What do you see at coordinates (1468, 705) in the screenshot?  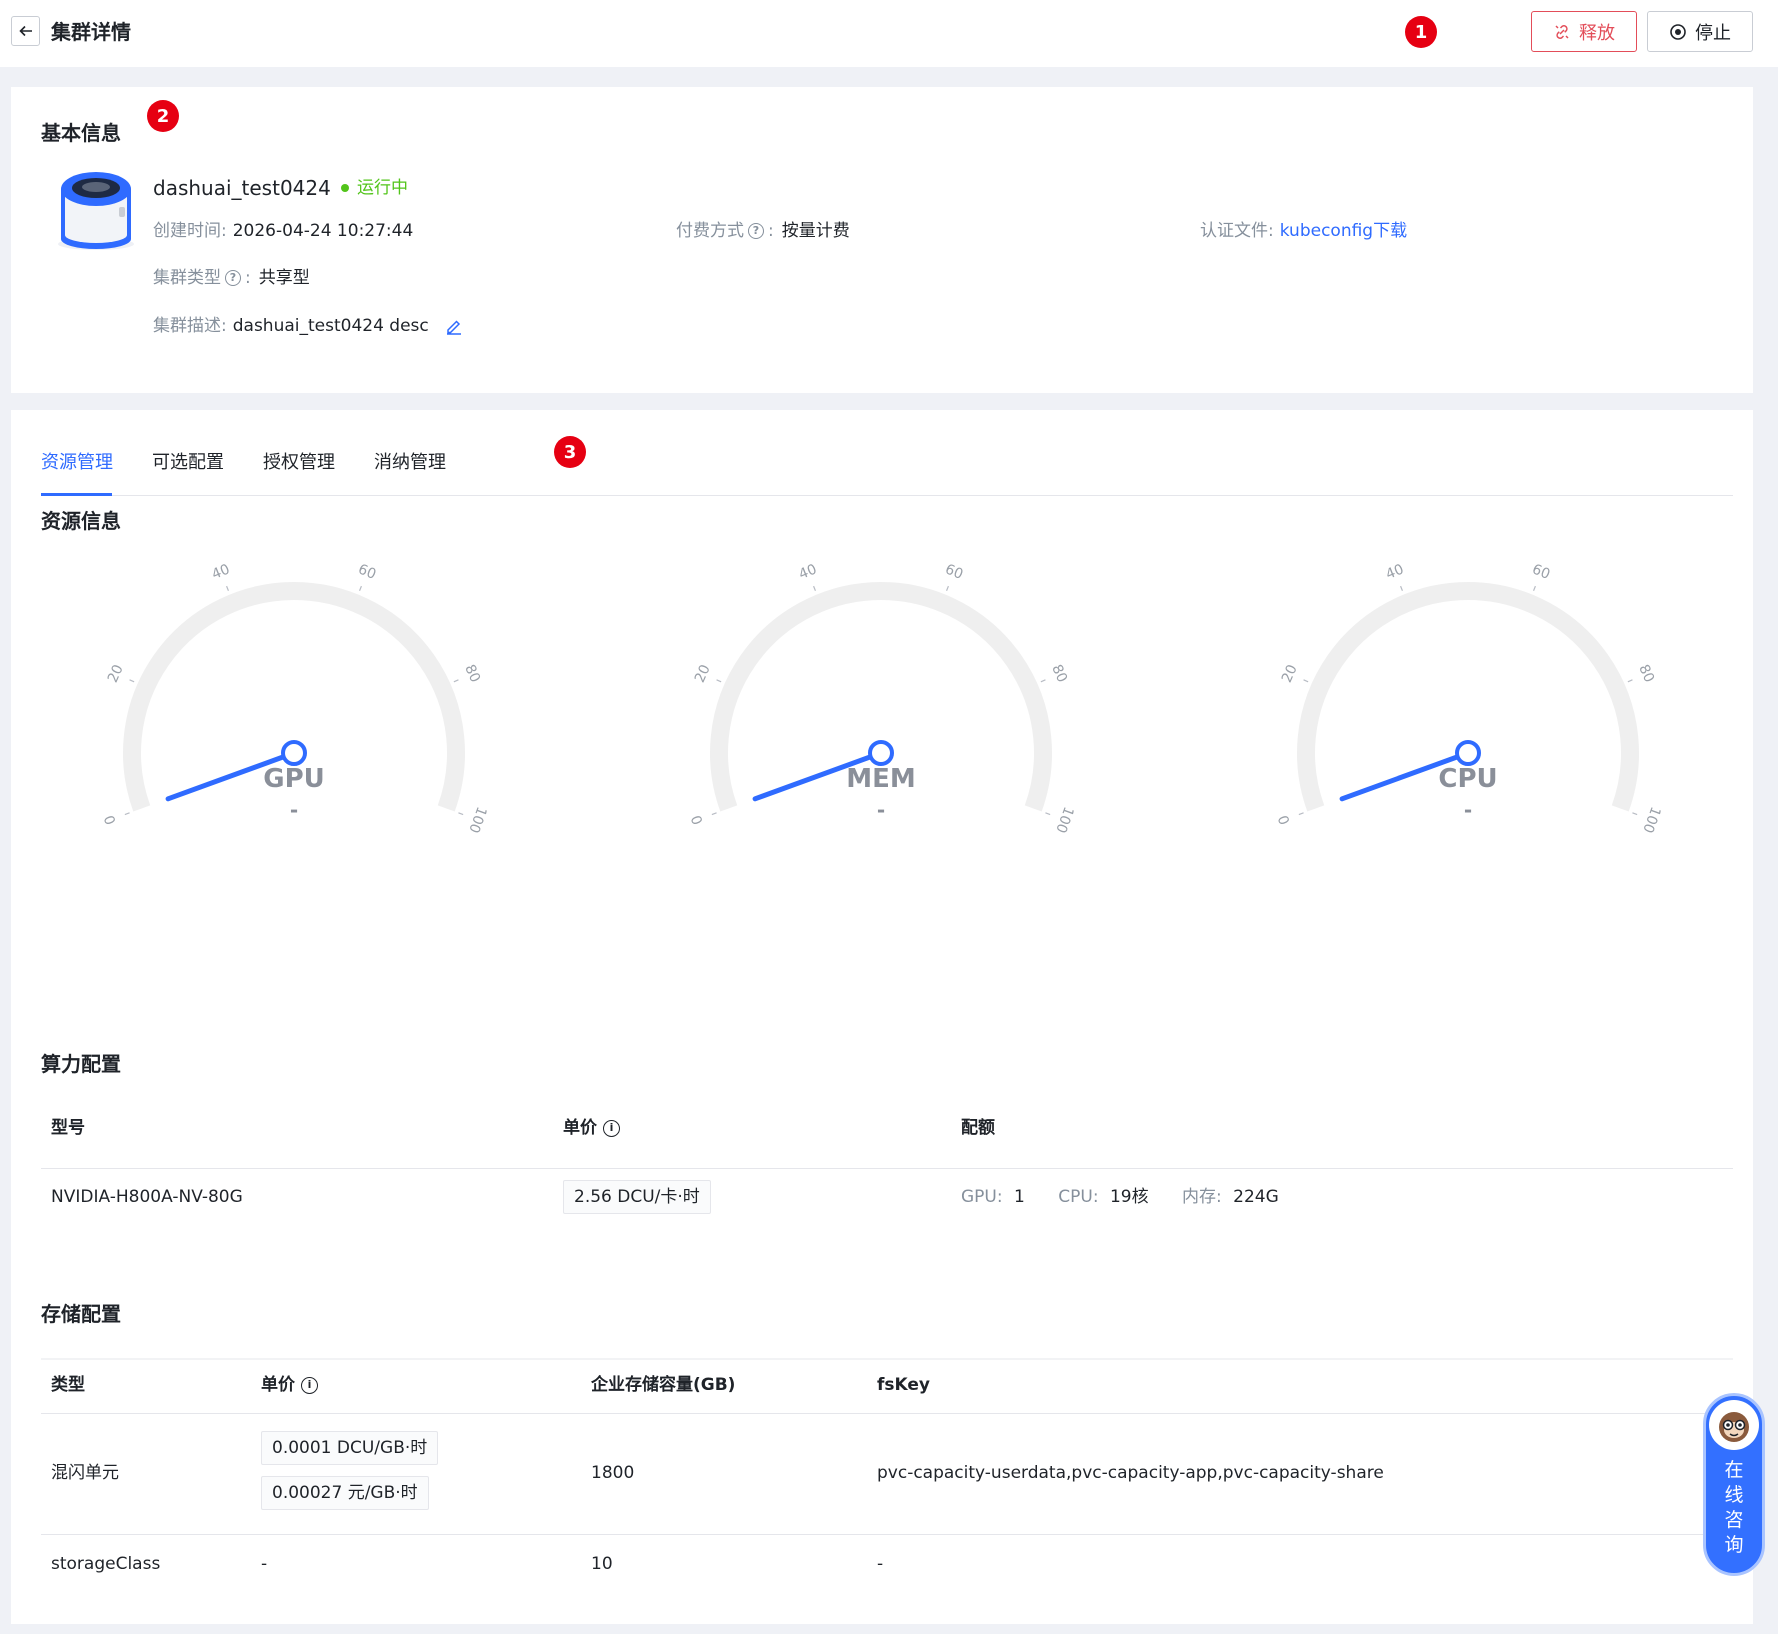 I see `cpu-gauge: 0 20 40 60 80 100 CPU -` at bounding box center [1468, 705].